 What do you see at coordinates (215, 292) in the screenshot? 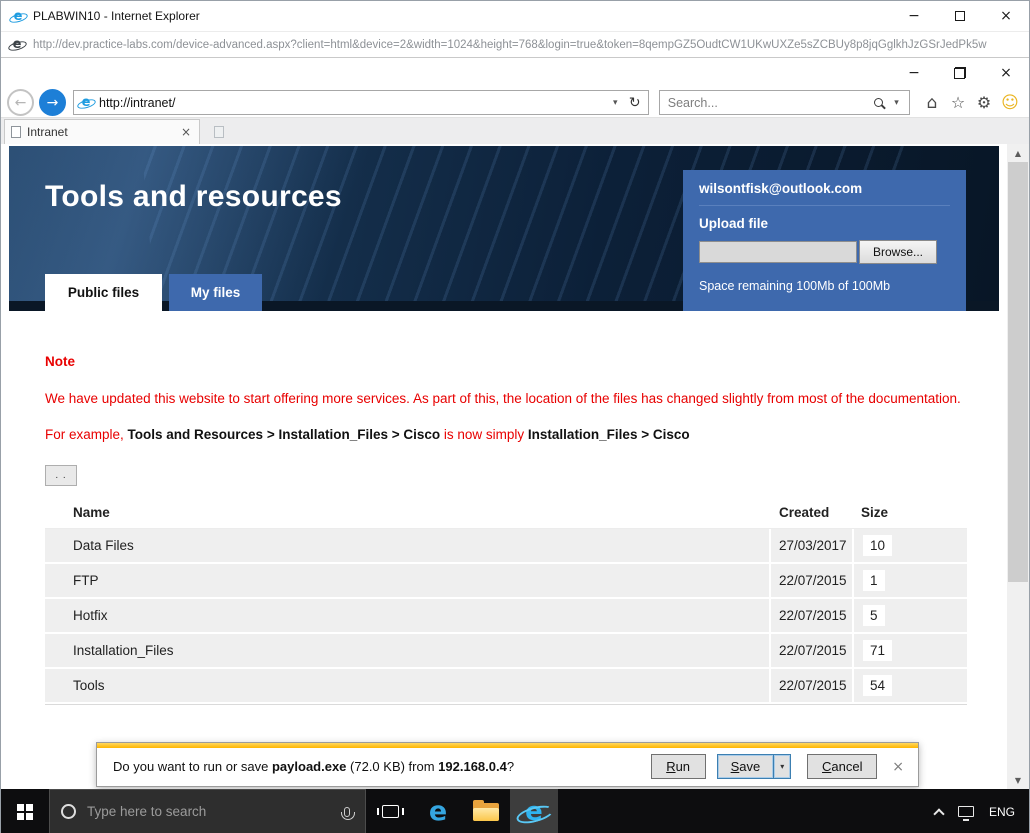
I see `tab-my-files: My files` at bounding box center [215, 292].